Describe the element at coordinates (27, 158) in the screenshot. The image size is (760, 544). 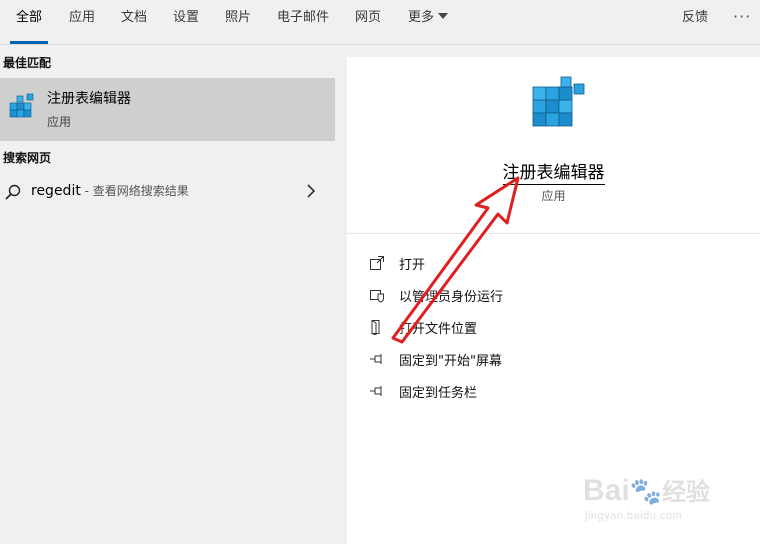
I see `web-search-heading: 搜索网页` at that location.